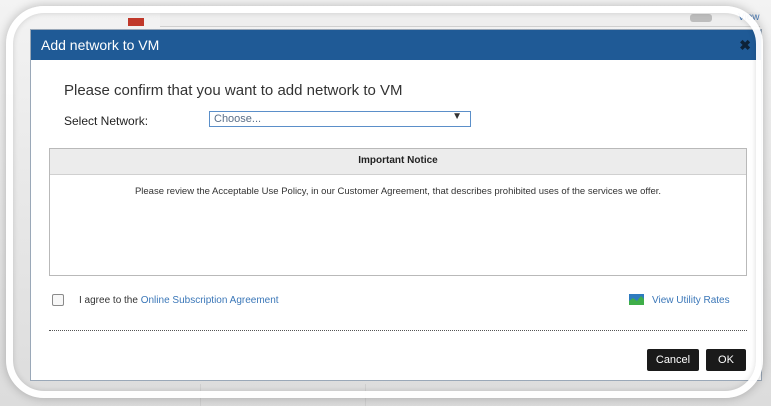  I want to click on background-pill, so click(701, 18).